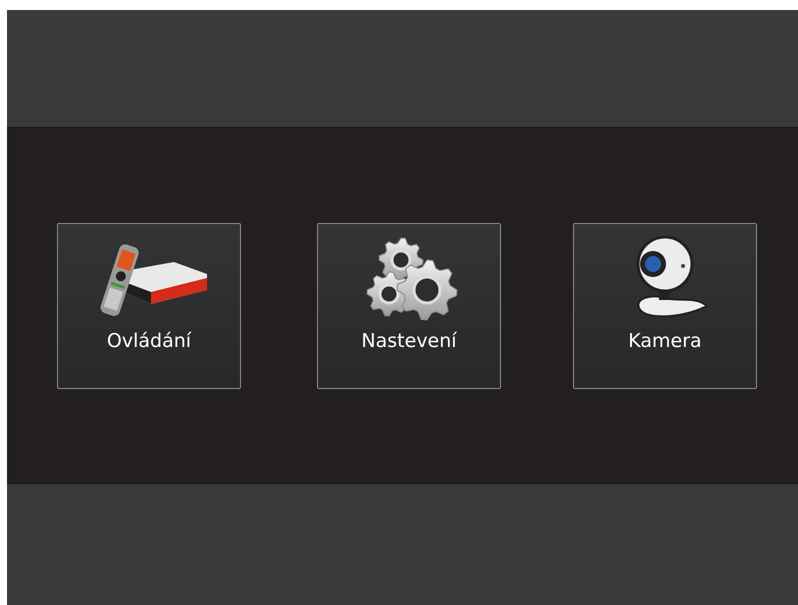 The width and height of the screenshot is (798, 605). What do you see at coordinates (149, 305) in the screenshot?
I see `menu-tile: Ovládání` at bounding box center [149, 305].